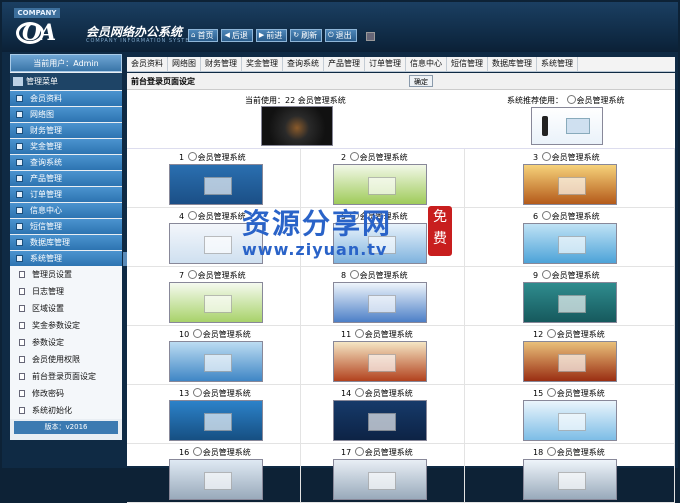 The image size is (680, 503). What do you see at coordinates (570, 414) in the screenshot?
I see `template-option: 15 会员管理系统` at bounding box center [570, 414].